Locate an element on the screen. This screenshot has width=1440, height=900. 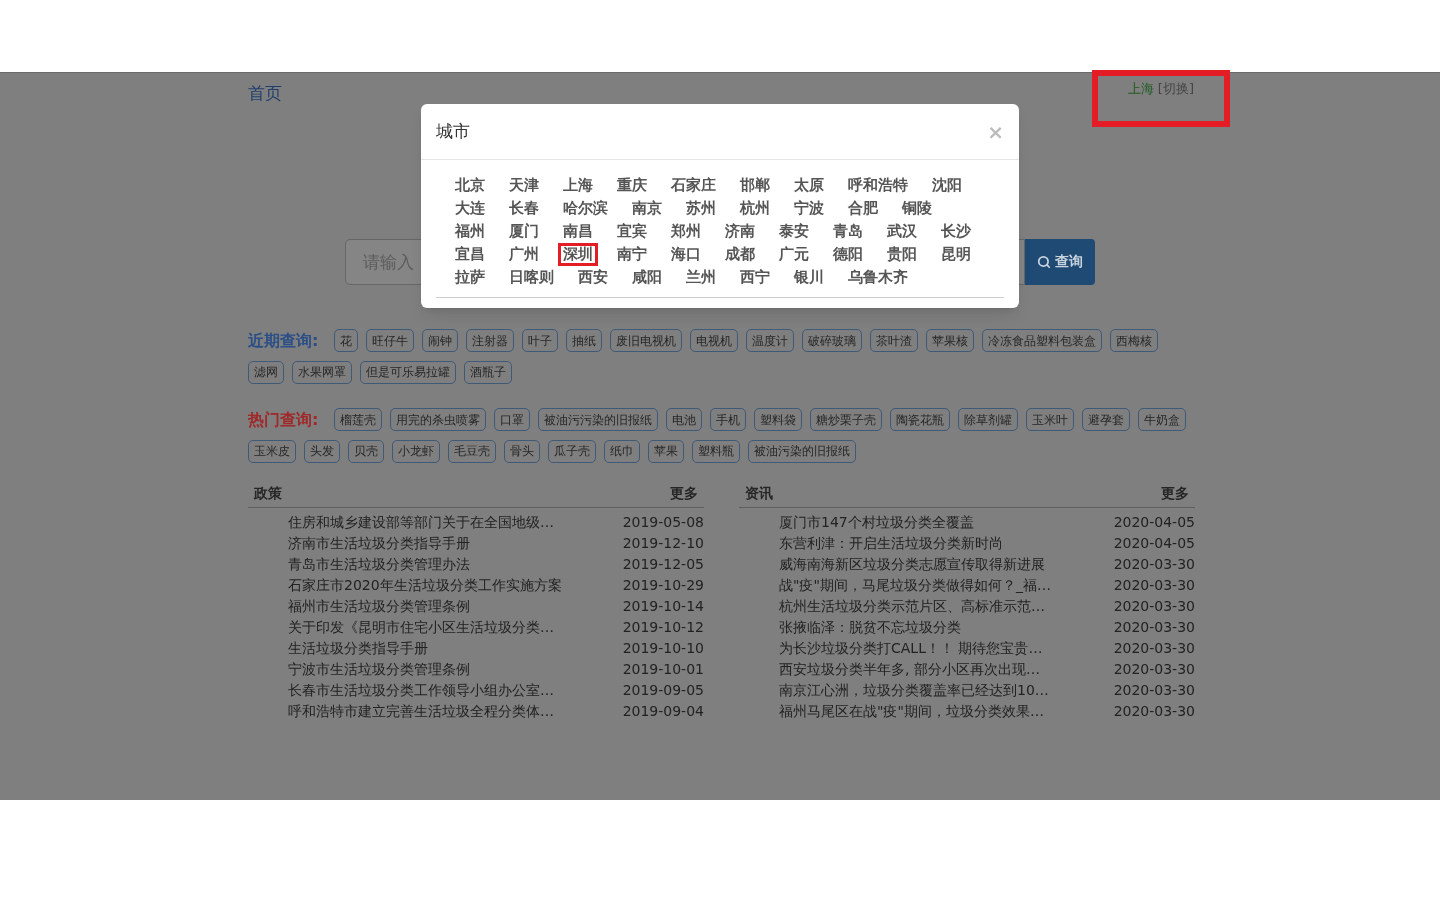
city-option: 青岛 is located at coordinates (848, 231).